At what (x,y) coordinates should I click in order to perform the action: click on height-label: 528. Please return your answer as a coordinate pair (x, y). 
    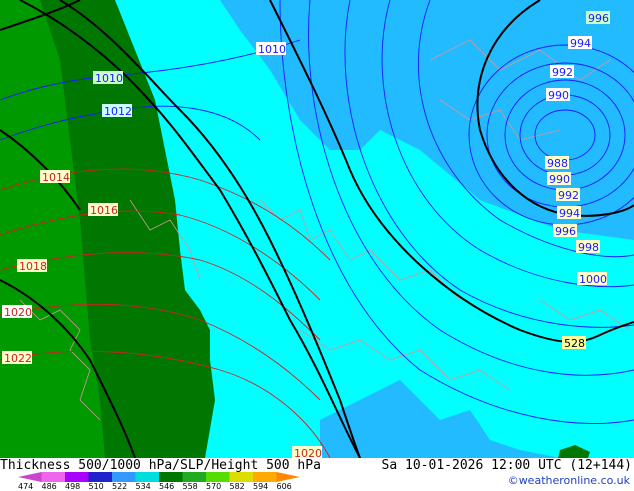
    Looking at the image, I should click on (574, 343).